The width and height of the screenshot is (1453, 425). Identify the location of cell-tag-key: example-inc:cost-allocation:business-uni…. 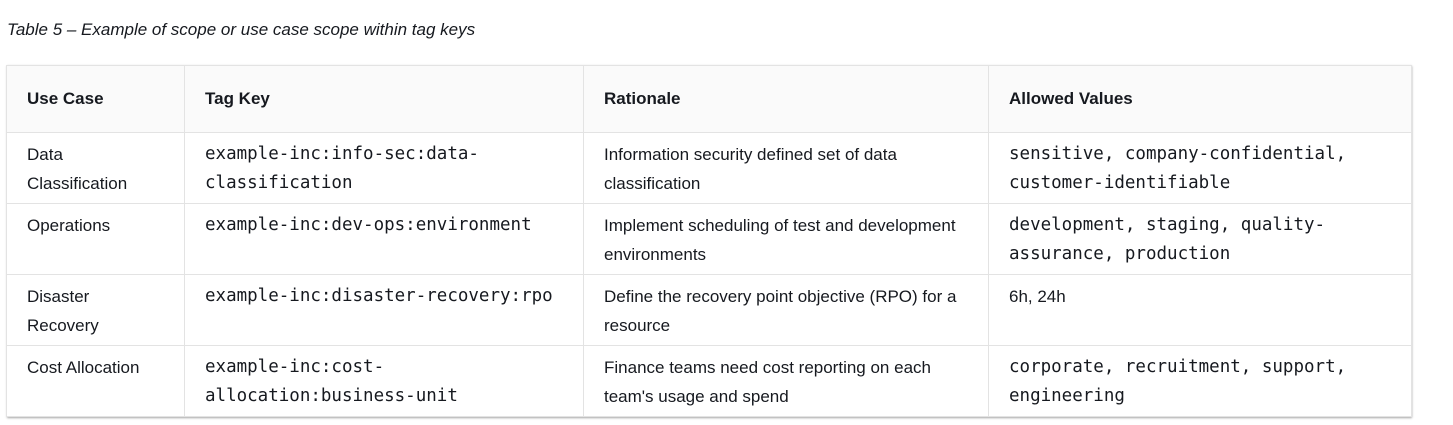
(384, 381).